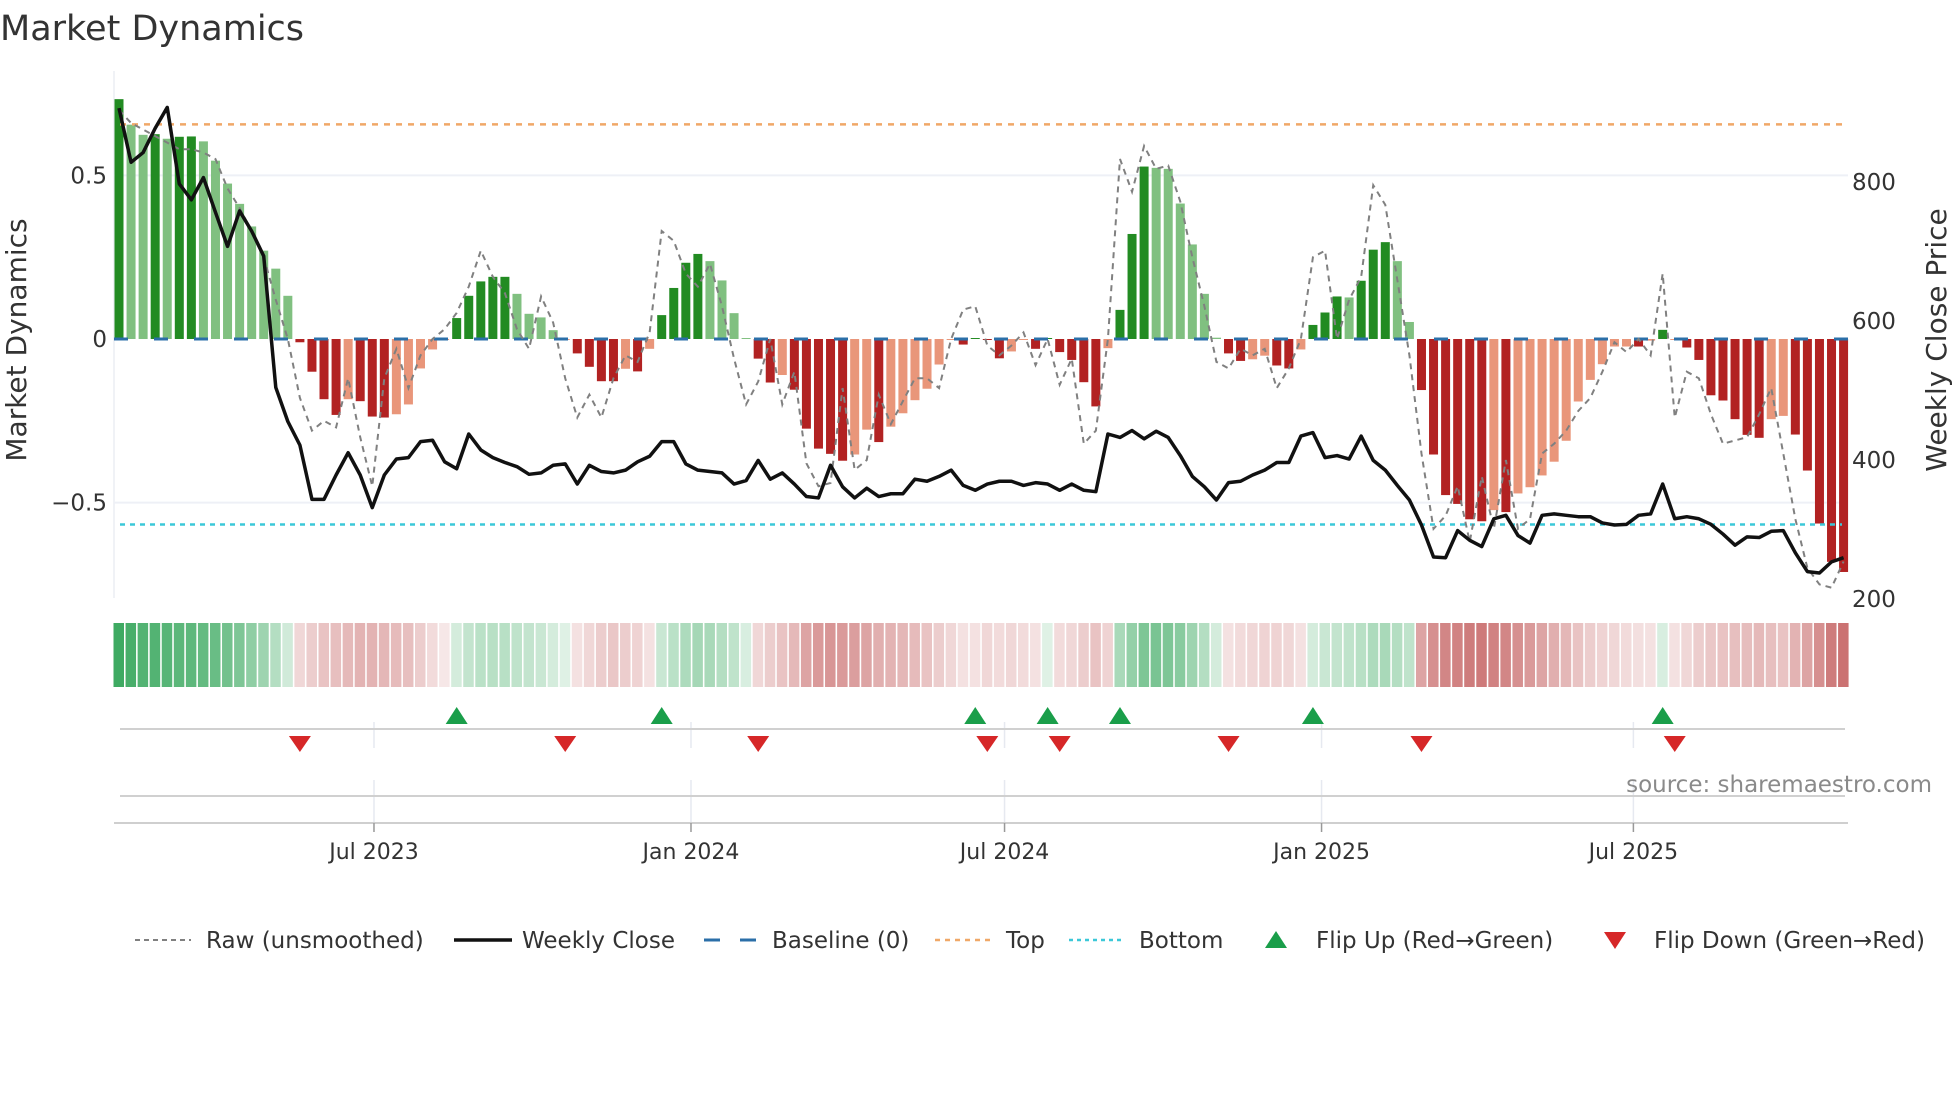  Describe the element at coordinates (1615, 940) in the screenshot. I see `triangle-down-icon` at that location.